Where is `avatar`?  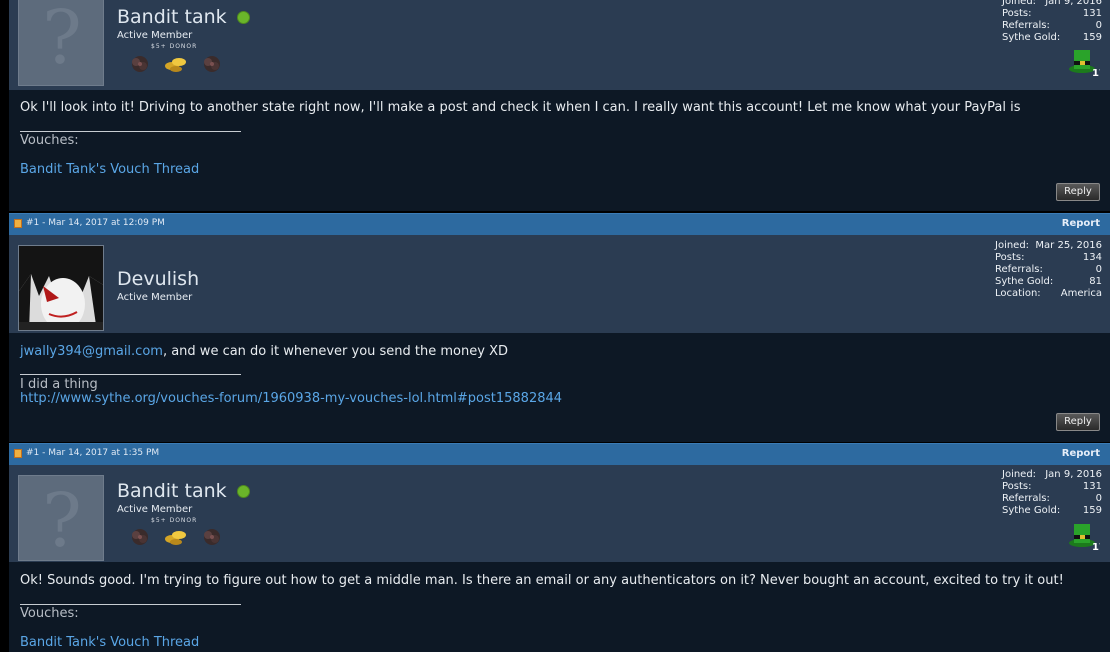
avatar is located at coordinates (61, 288).